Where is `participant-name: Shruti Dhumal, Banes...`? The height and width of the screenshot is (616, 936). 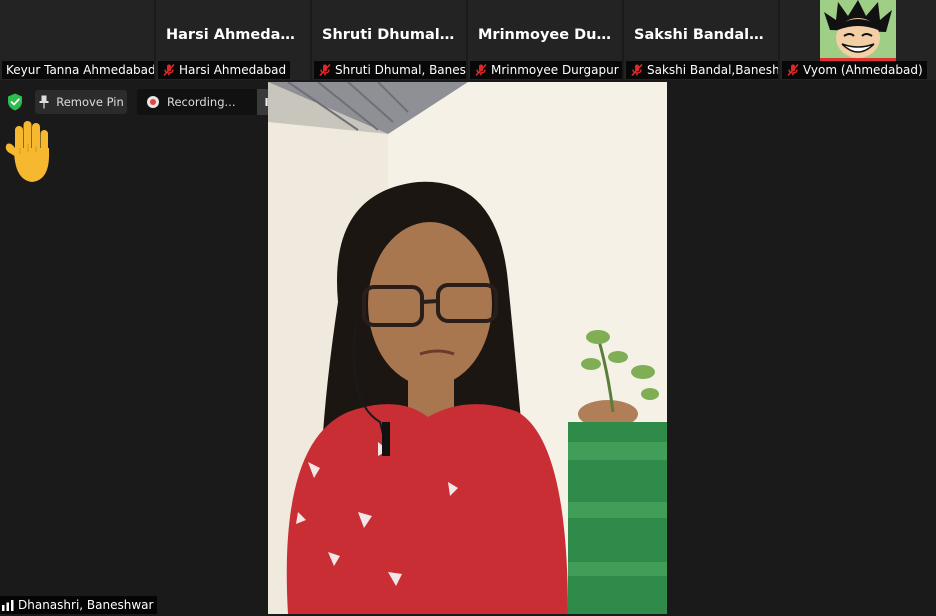 participant-name: Shruti Dhumal, Banes... is located at coordinates (401, 70).